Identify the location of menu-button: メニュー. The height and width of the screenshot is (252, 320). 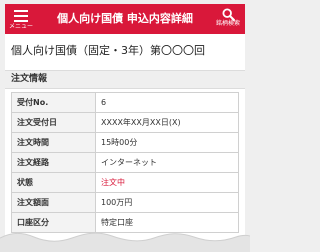
(21, 19).